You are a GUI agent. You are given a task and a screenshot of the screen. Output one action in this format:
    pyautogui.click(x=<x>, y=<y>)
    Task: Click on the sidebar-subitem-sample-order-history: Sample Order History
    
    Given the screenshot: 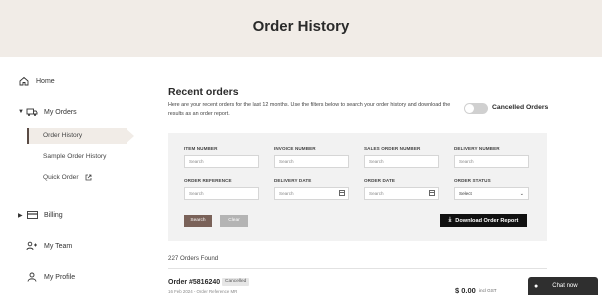 What is the action you would take?
    pyautogui.click(x=74, y=156)
    